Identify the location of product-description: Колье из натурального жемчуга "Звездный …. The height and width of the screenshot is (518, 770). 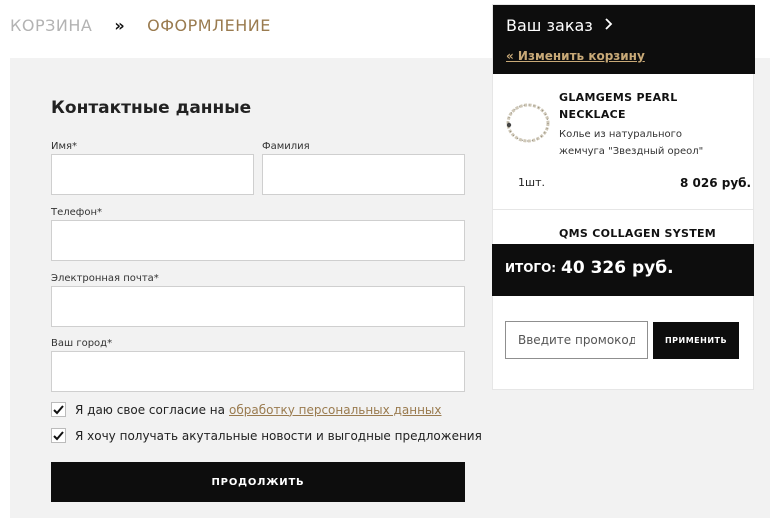
(631, 143).